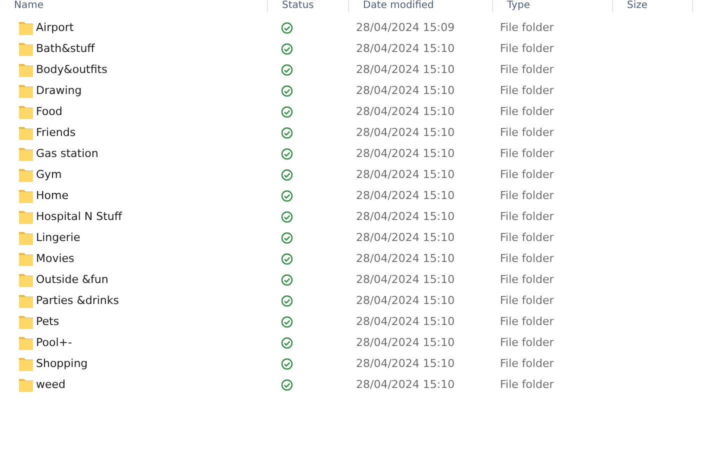 This screenshot has height=470, width=710. What do you see at coordinates (637, 5) in the screenshot?
I see `column-header: Size` at bounding box center [637, 5].